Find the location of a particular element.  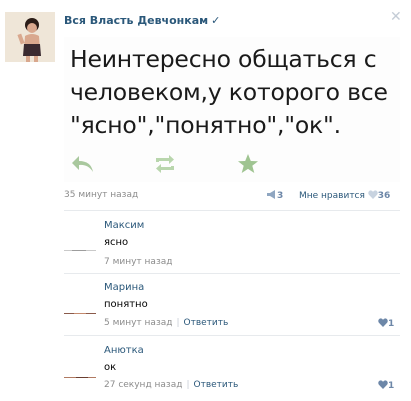

like-label: Мне нравится is located at coordinates (332, 196).